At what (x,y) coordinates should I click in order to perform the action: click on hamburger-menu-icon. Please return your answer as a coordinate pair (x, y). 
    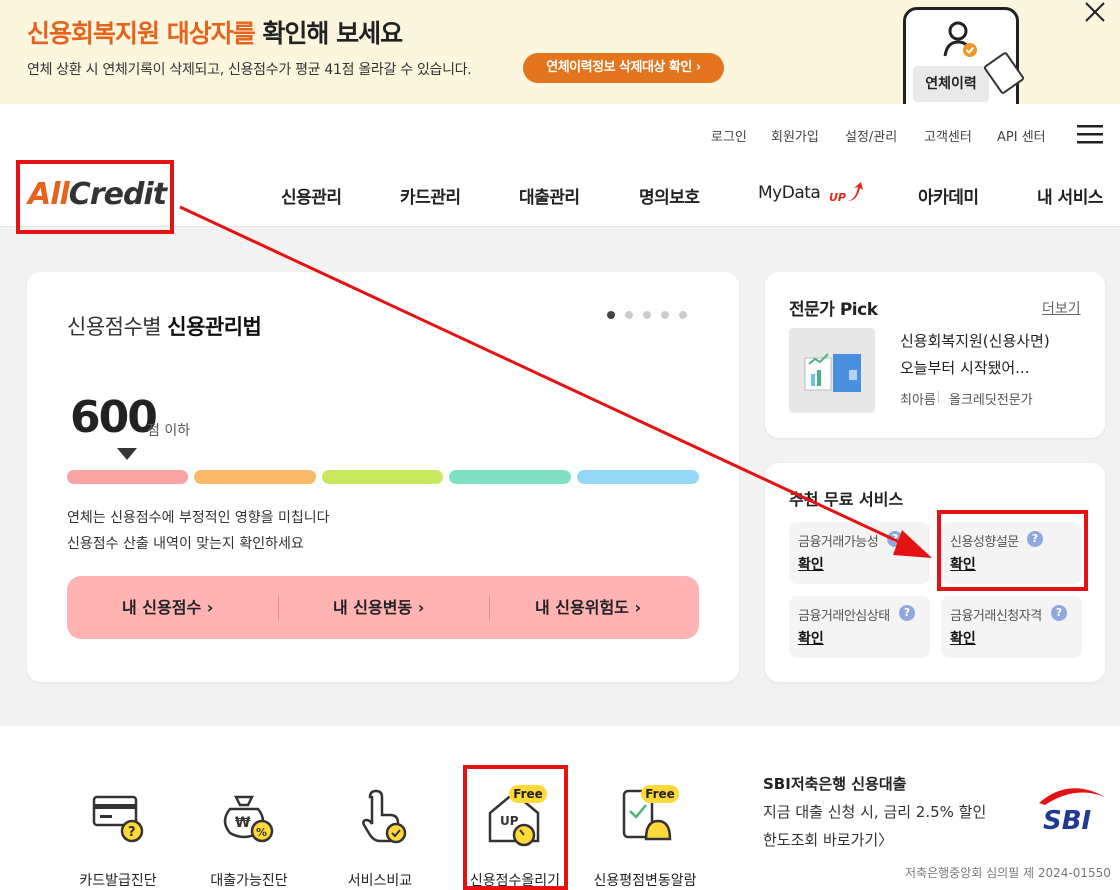
    Looking at the image, I should click on (1090, 134).